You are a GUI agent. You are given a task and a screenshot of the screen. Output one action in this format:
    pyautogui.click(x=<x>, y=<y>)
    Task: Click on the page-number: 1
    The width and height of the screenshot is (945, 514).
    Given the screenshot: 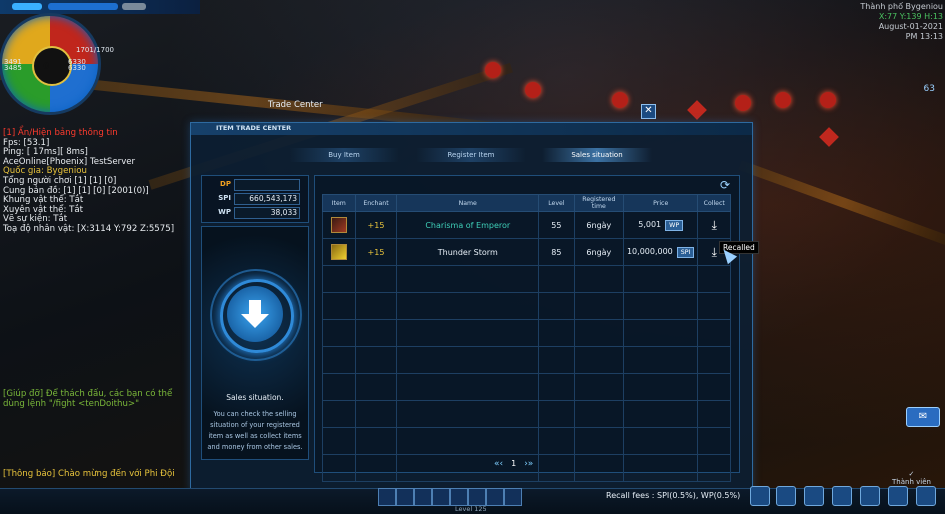 What is the action you would take?
    pyautogui.click(x=514, y=463)
    